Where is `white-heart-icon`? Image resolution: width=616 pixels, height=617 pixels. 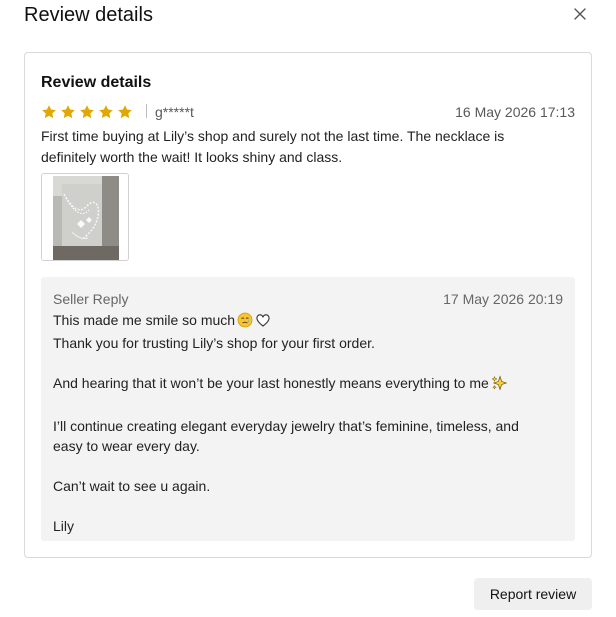
white-heart-icon is located at coordinates (263, 322).